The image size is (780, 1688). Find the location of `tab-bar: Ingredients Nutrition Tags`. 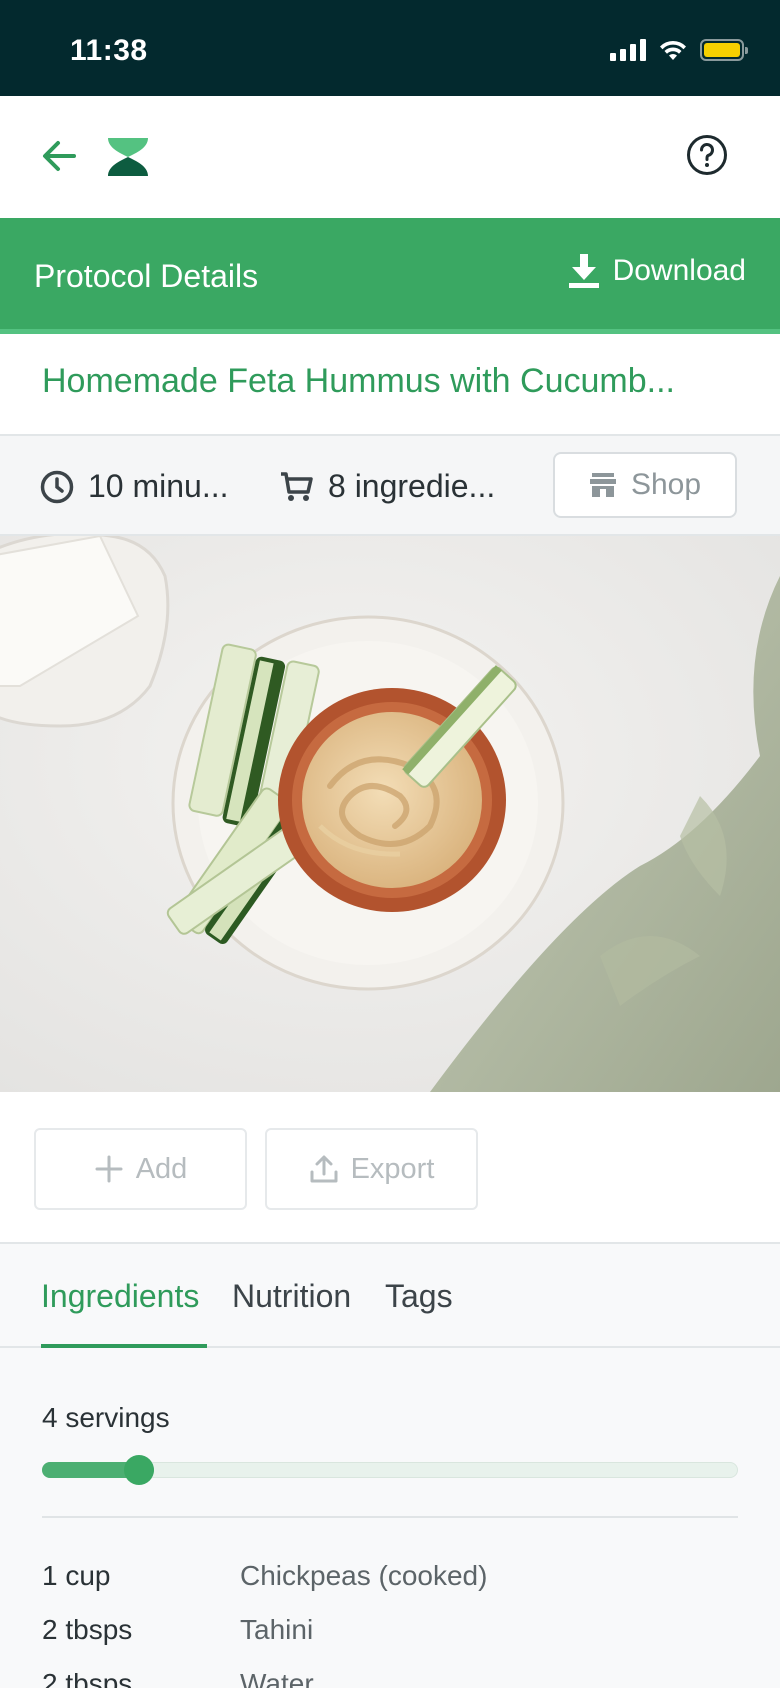

tab-bar: Ingredients Nutrition Tags is located at coordinates (390, 1296).